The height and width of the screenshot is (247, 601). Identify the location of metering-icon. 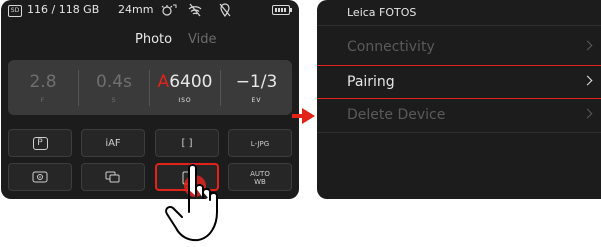
(40, 177).